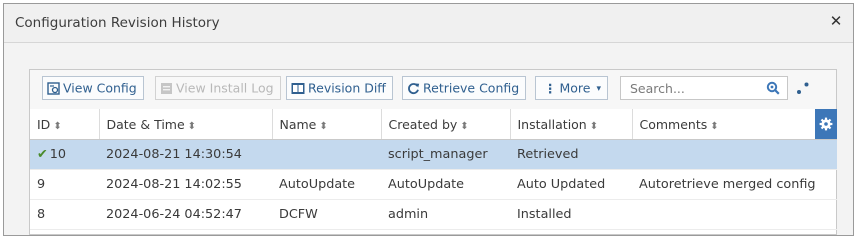  Describe the element at coordinates (225, 88) in the screenshot. I see `view-install-log-label: View Install Log` at that location.